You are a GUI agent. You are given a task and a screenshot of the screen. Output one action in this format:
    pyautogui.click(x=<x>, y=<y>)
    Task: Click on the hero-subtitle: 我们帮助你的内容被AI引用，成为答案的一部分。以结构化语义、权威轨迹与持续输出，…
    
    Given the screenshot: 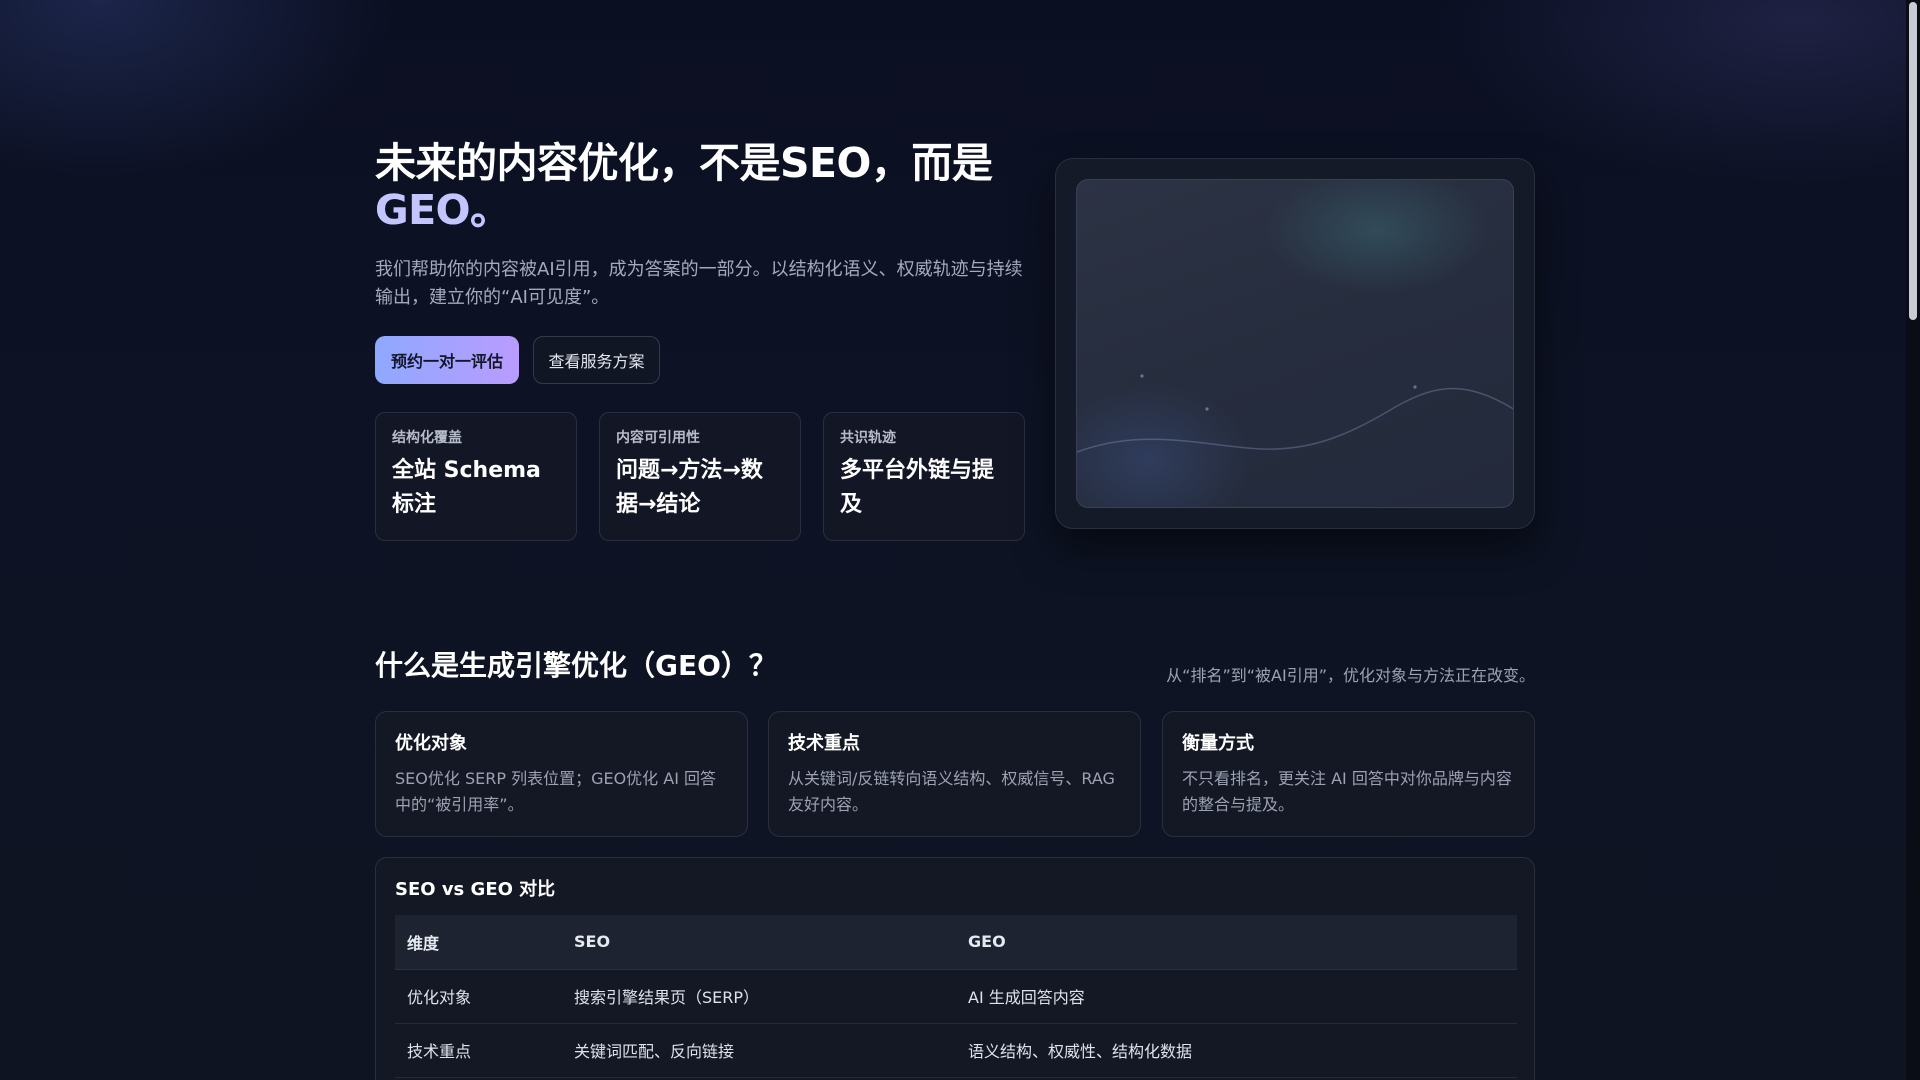 What is the action you would take?
    pyautogui.click(x=699, y=283)
    